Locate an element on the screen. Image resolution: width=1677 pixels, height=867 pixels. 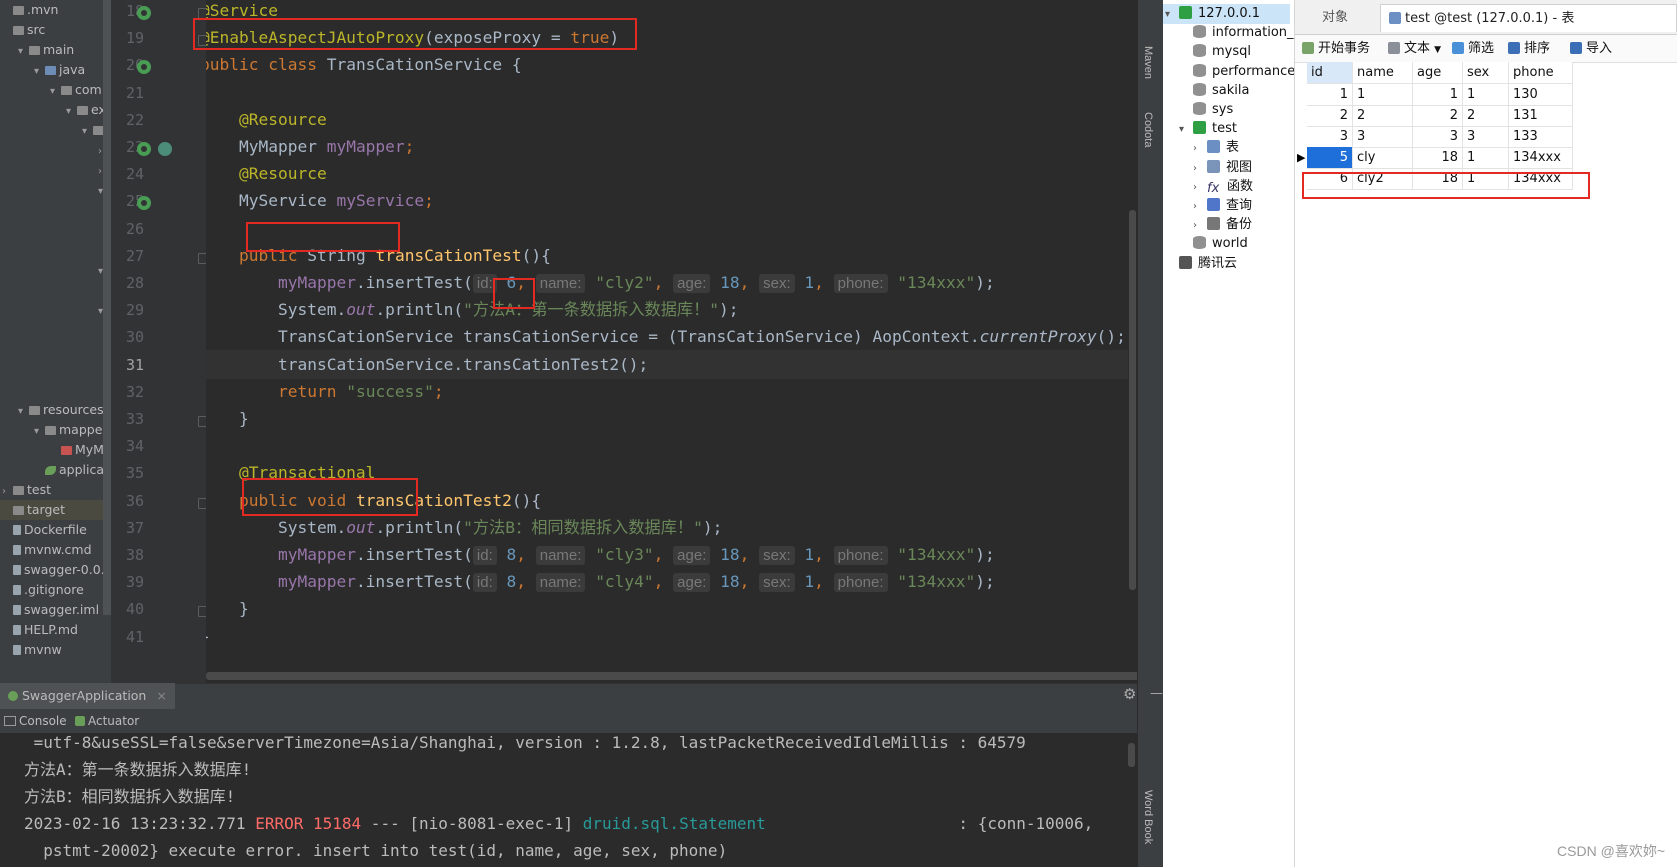
column-header-age: age is located at coordinates (1438, 73).